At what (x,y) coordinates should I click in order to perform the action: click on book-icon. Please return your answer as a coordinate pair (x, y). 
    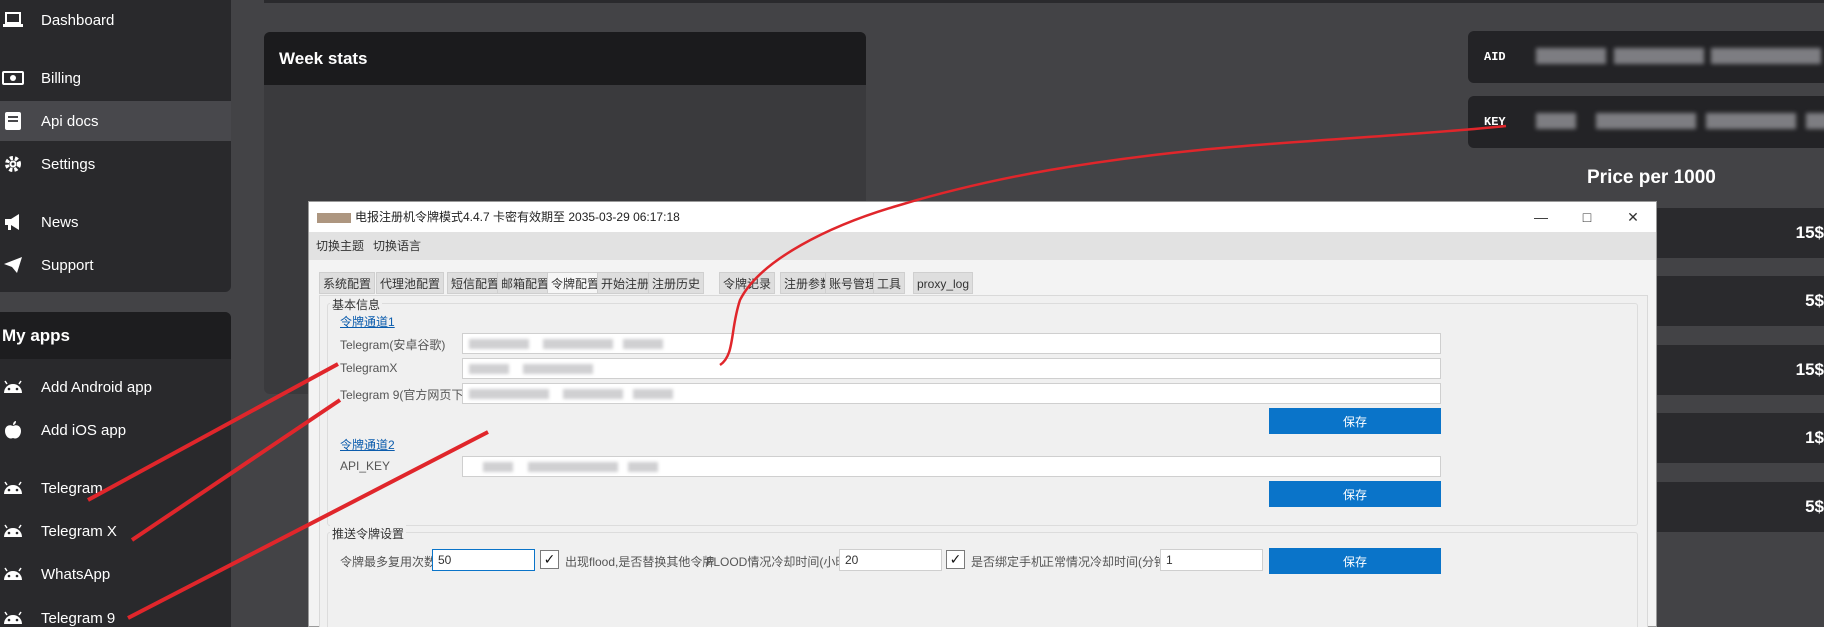
    Looking at the image, I should click on (13, 121).